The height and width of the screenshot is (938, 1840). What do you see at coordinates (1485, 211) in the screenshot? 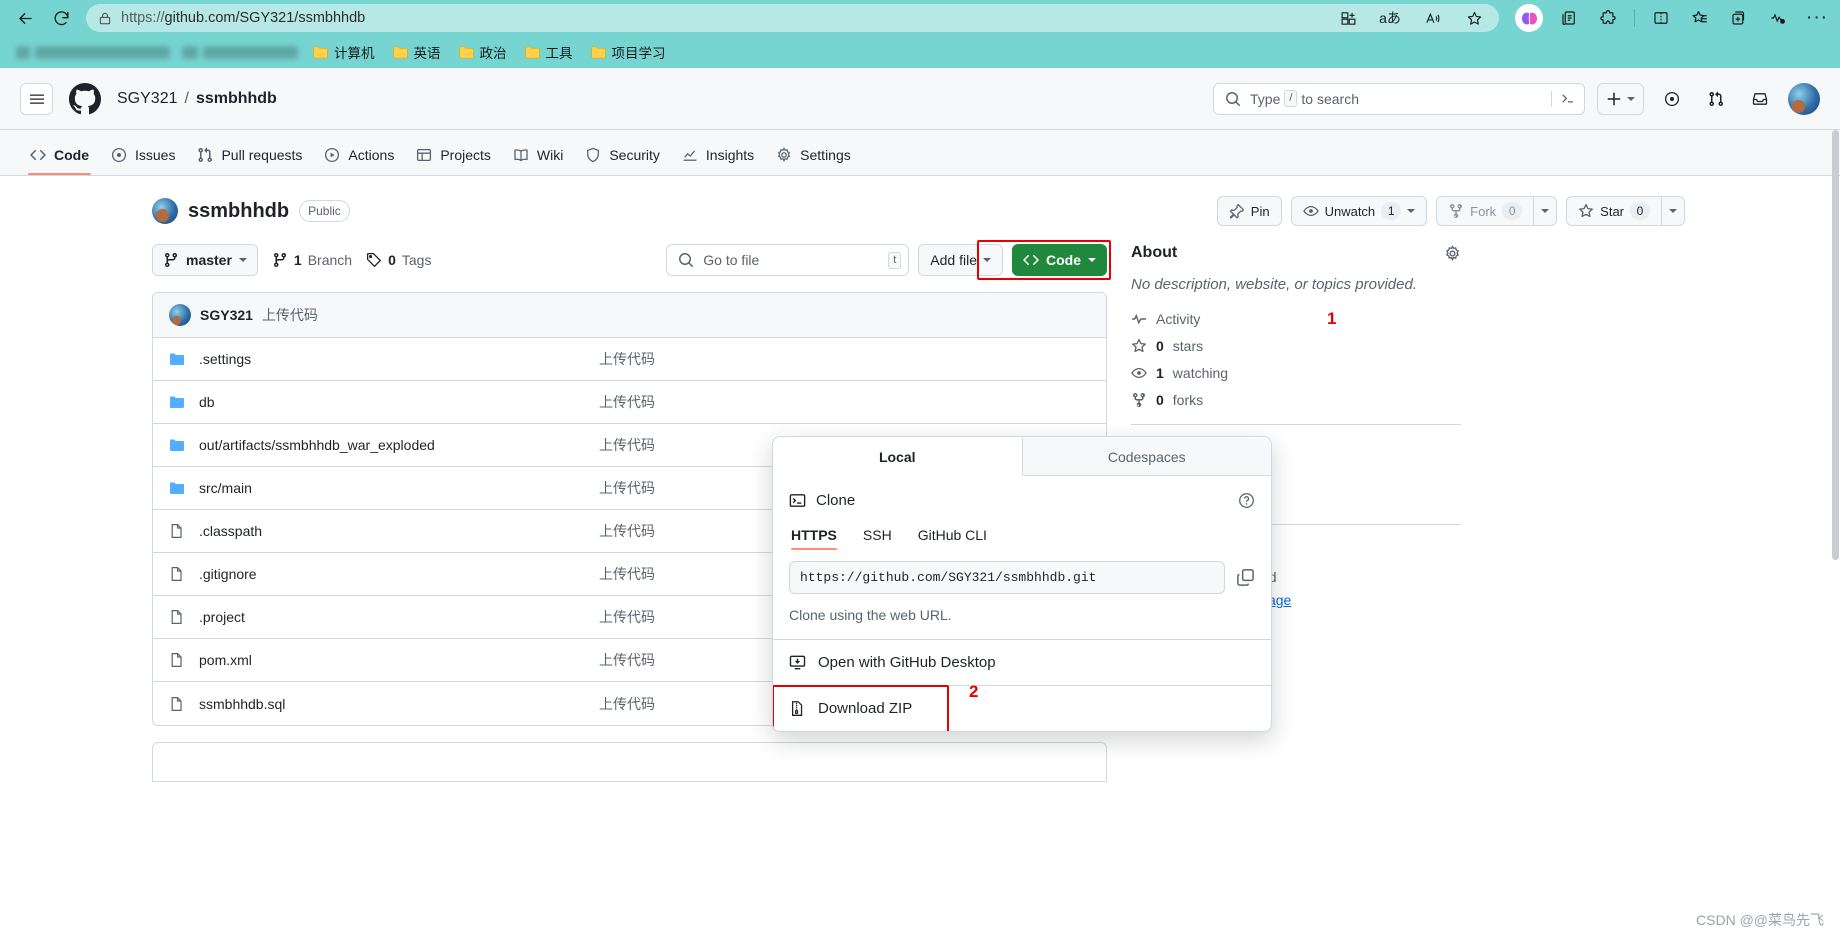
I see `fork-button: Fork 0` at bounding box center [1485, 211].